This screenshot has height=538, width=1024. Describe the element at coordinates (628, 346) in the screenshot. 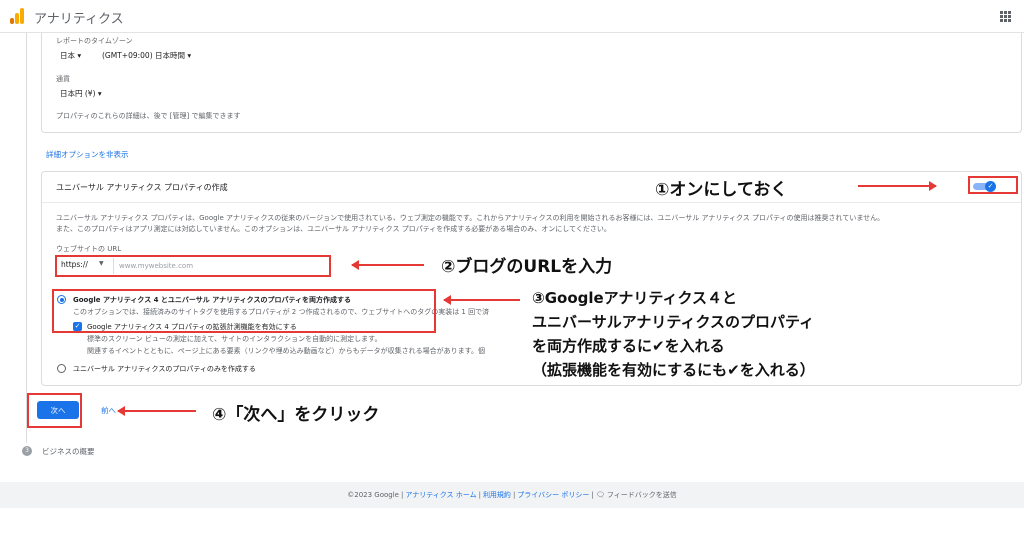

I see `annotation-3-line: を両方作成するに✔を入れる` at that location.